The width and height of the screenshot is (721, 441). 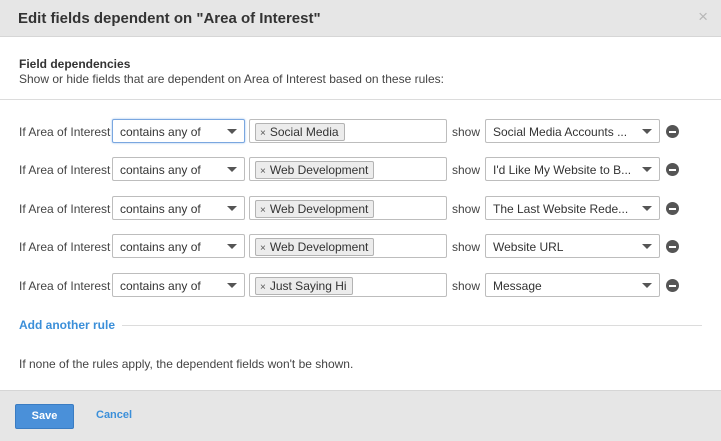 I want to click on tag-label: Social Media, so click(x=304, y=132).